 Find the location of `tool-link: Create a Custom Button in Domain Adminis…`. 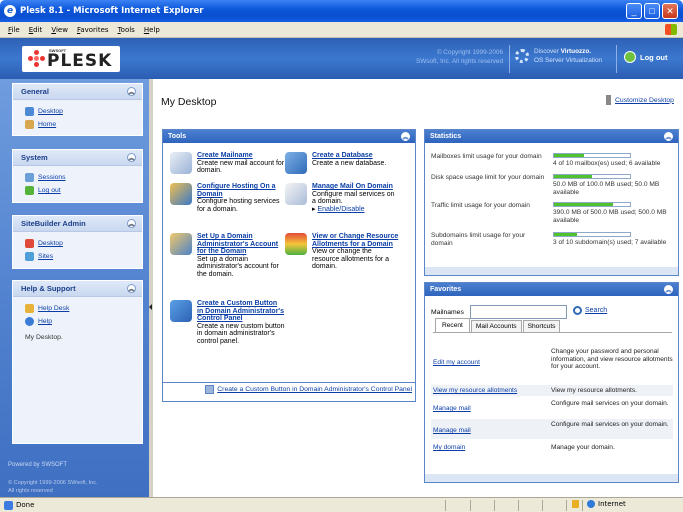

tool-link: Create a Custom Button in Domain Adminis… is located at coordinates (241, 311).